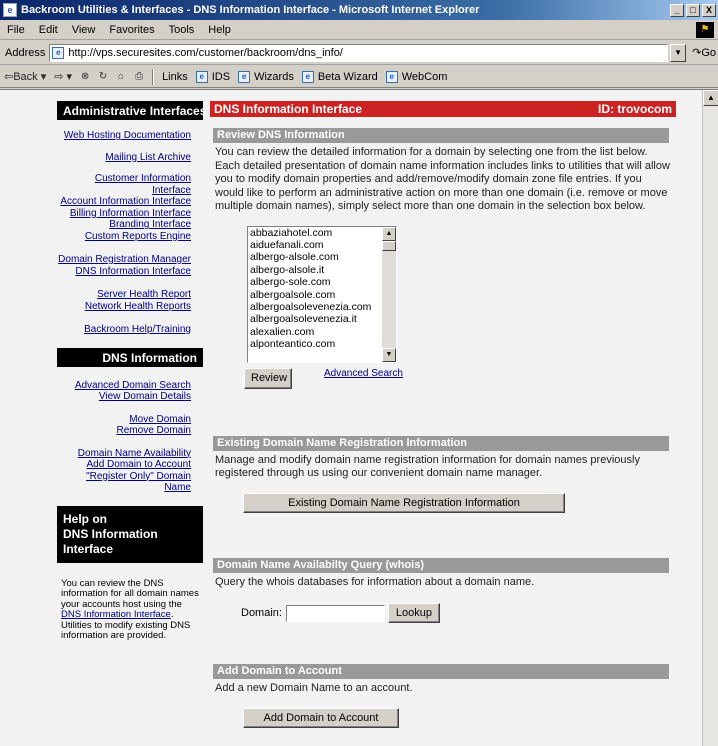 The width and height of the screenshot is (718, 746). Describe the element at coordinates (322, 332) in the screenshot. I see `domain-option: alexalien.com` at that location.